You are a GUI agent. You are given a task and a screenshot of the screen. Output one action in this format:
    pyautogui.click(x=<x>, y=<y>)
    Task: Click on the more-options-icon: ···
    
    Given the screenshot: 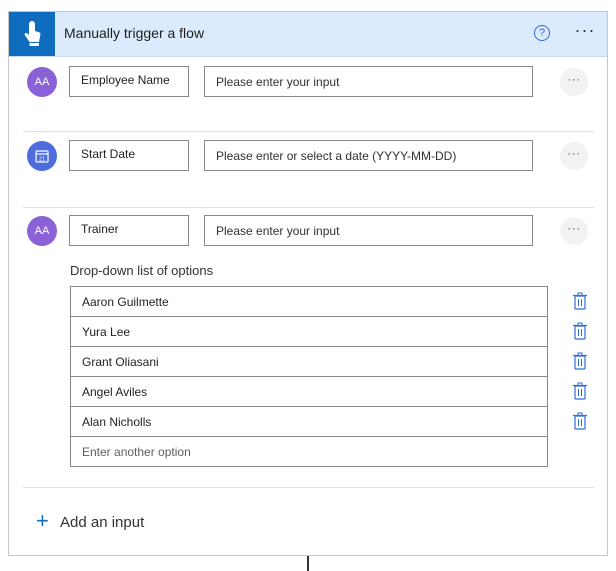 What is the action you would take?
    pyautogui.click(x=585, y=31)
    